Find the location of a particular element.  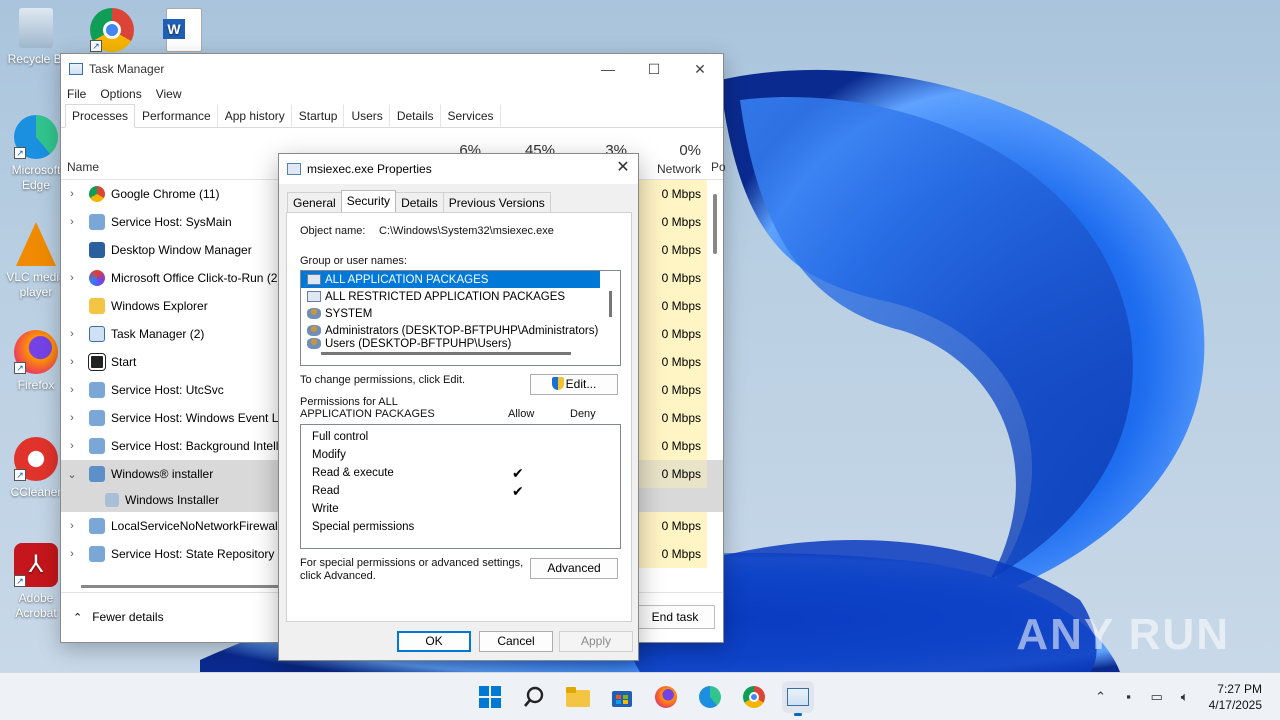

tab-security: Security is located at coordinates (368, 201).